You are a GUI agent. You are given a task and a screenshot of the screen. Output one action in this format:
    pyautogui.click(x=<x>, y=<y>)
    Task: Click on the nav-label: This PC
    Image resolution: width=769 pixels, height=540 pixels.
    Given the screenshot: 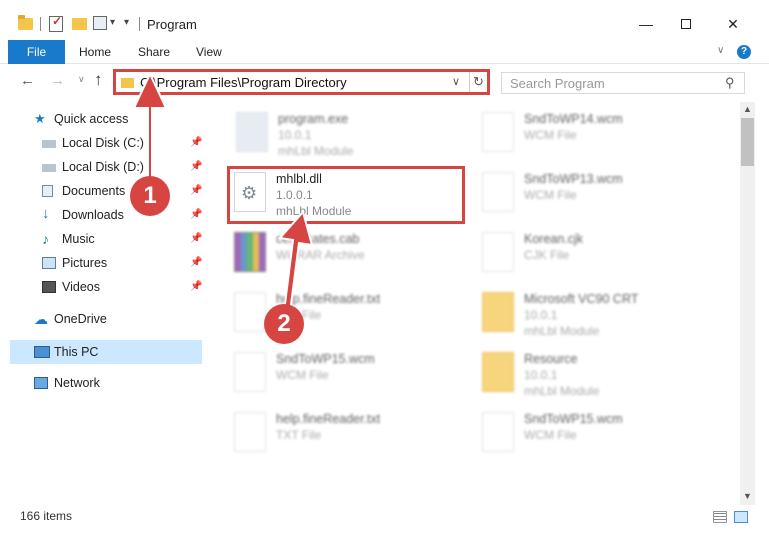 What is the action you would take?
    pyautogui.click(x=76, y=352)
    